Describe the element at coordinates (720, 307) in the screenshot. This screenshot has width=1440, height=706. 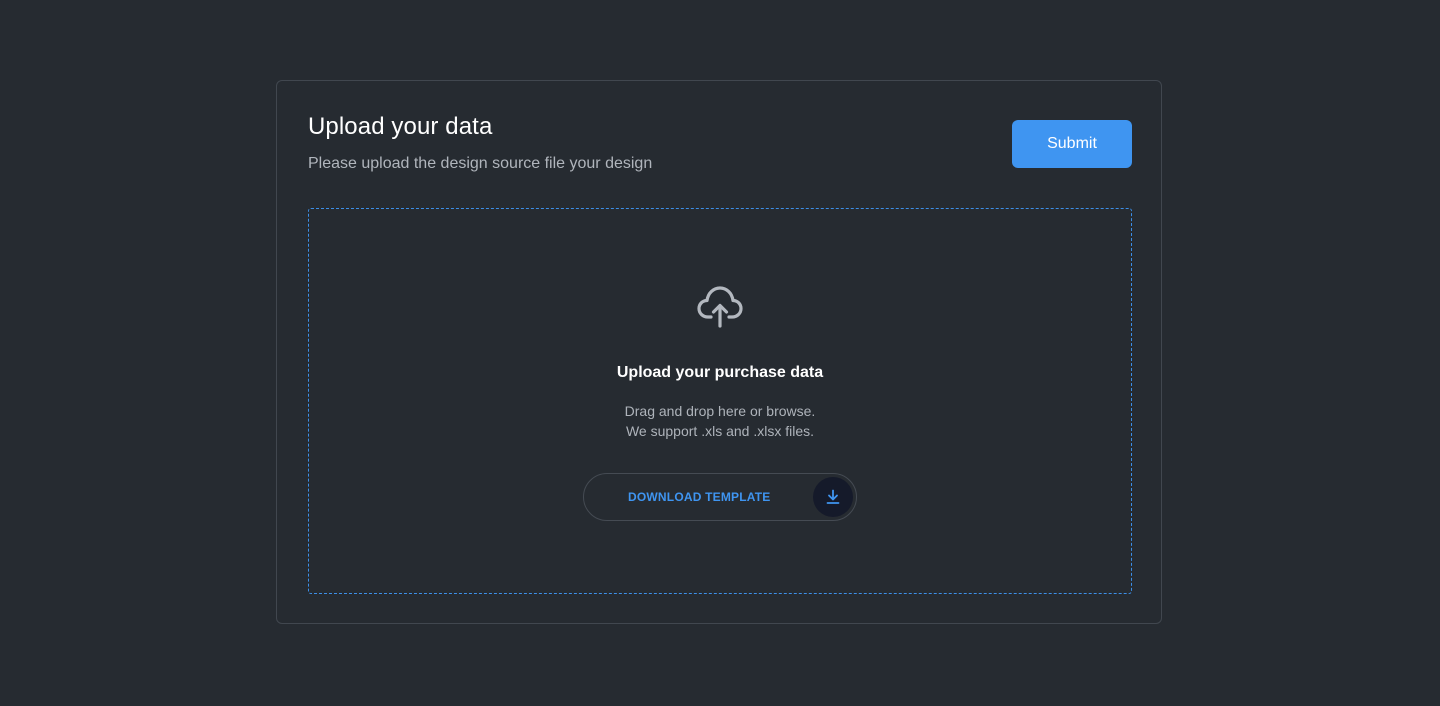
I see `cloud-upload-icon` at that location.